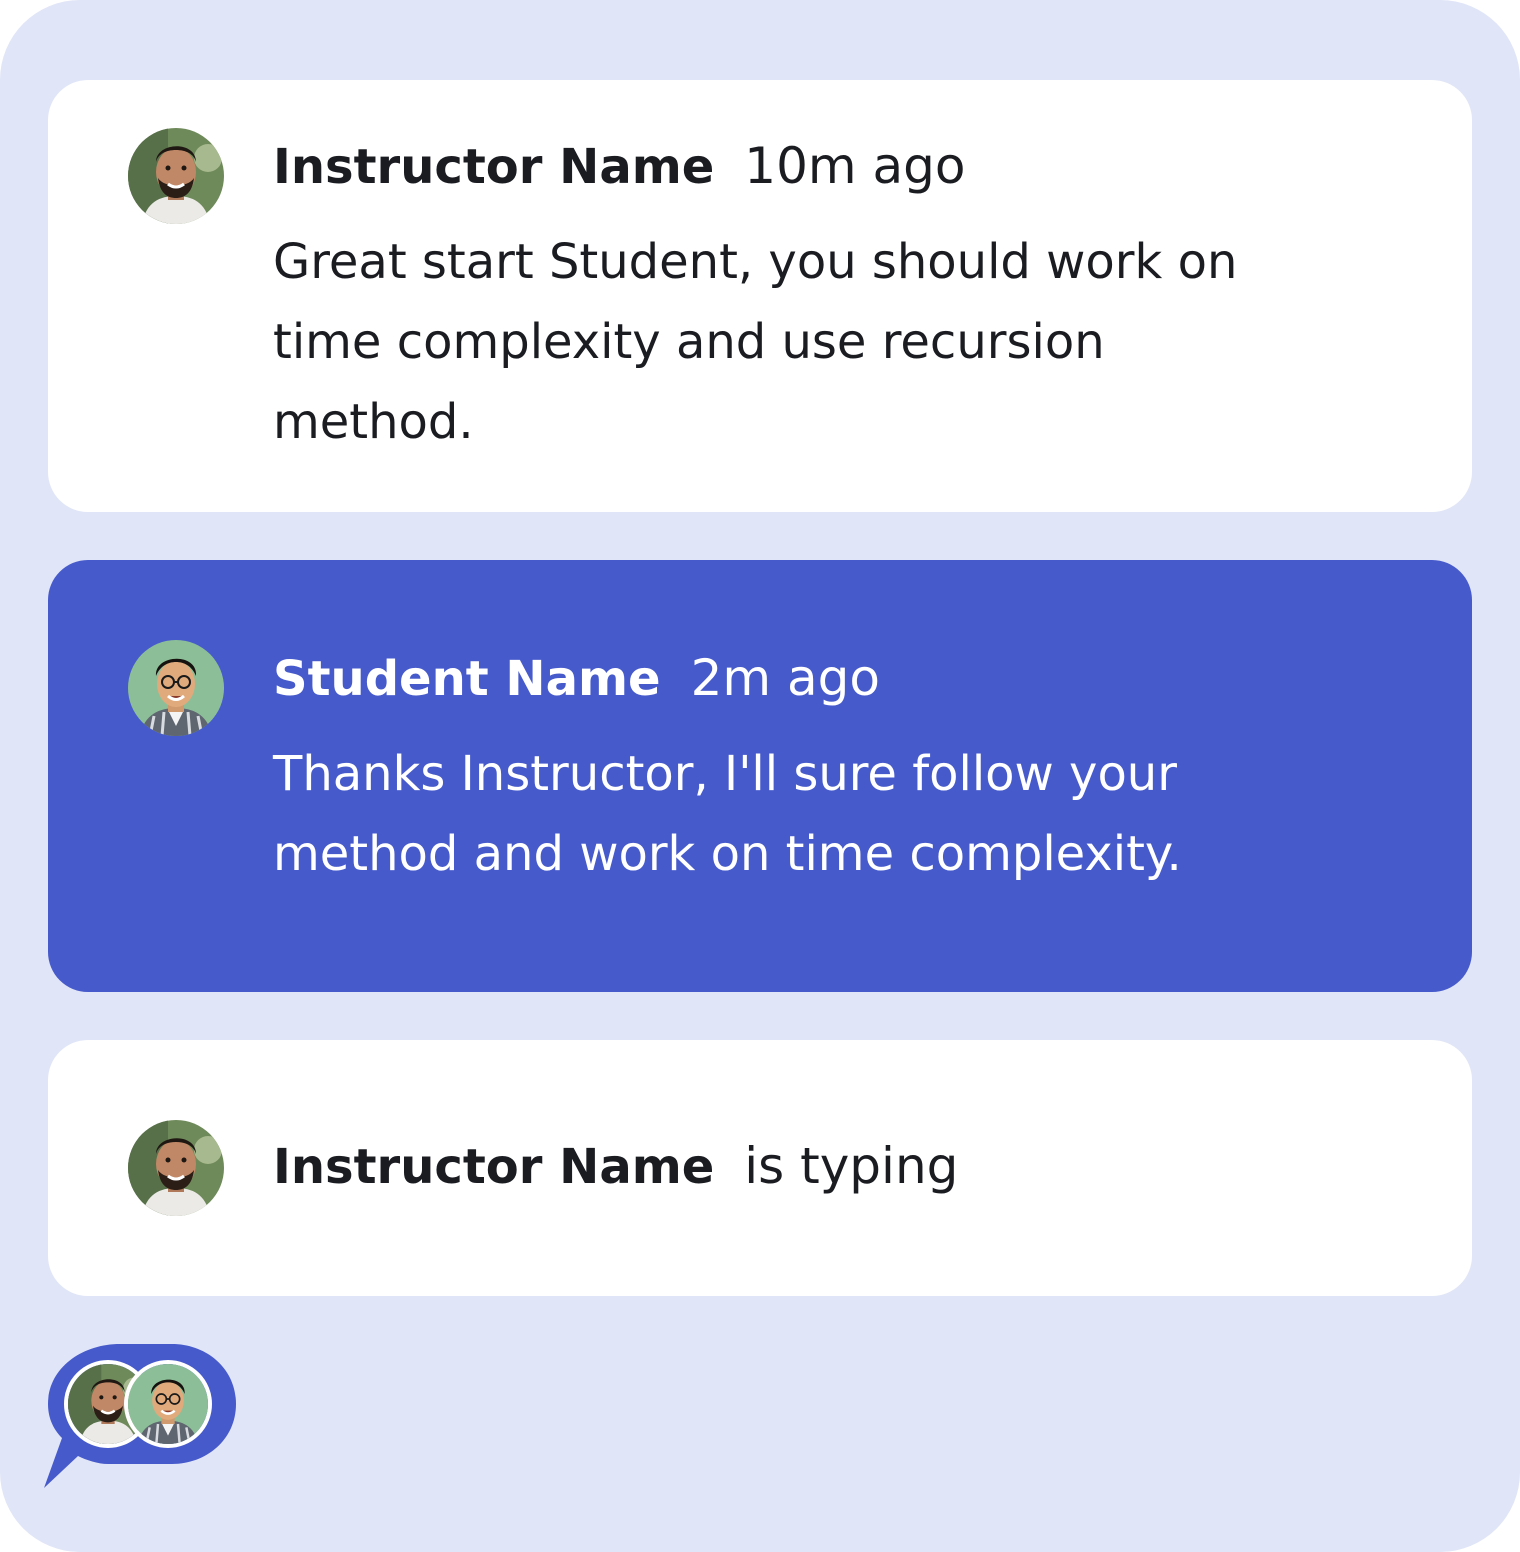 The width and height of the screenshot is (1520, 1552). Describe the element at coordinates (373, 422) in the screenshot. I see `message-line: method.` at that location.